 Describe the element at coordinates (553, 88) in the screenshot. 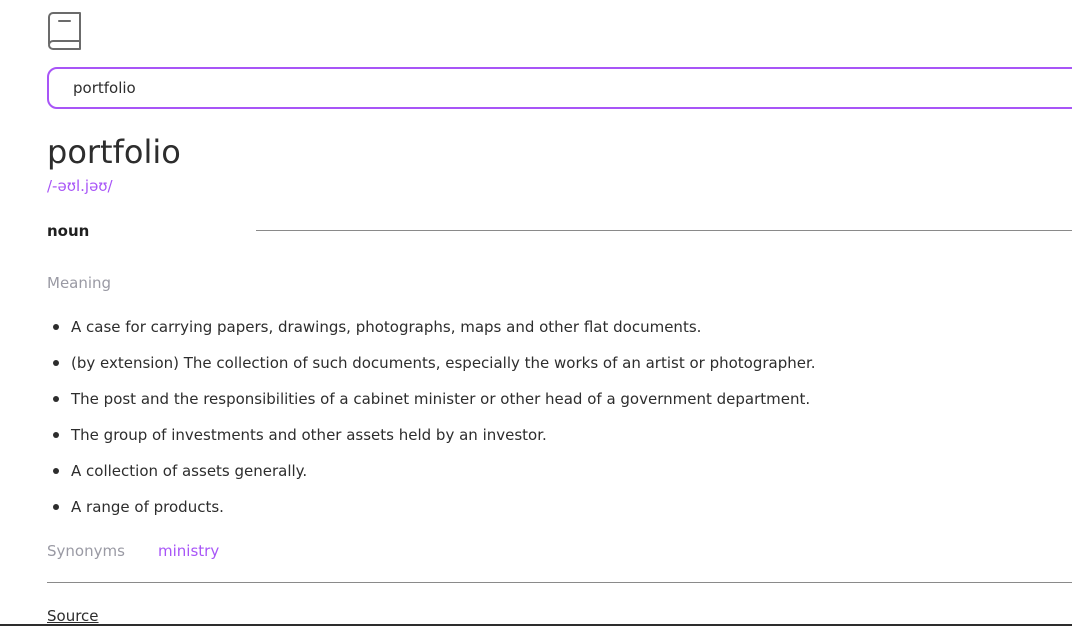

I see `search-input` at that location.